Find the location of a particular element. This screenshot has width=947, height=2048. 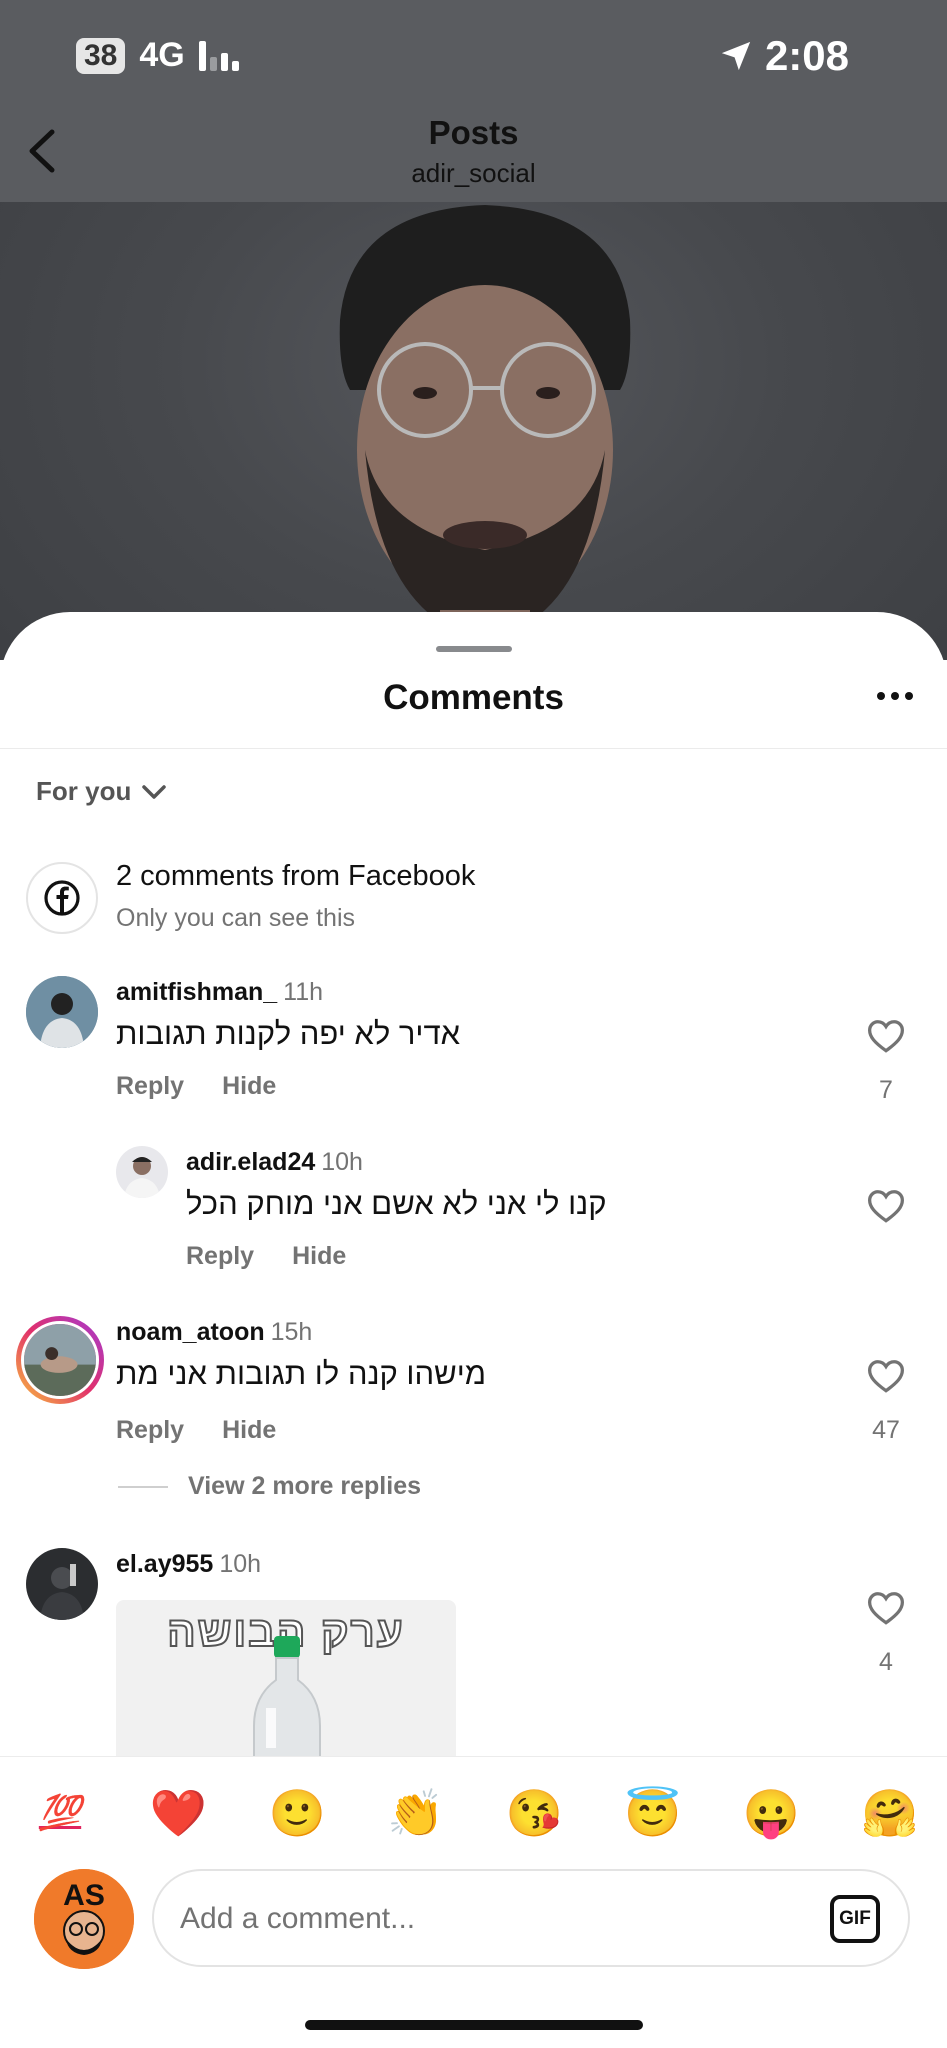

status-right: 2:08 is located at coordinates (784, 56).